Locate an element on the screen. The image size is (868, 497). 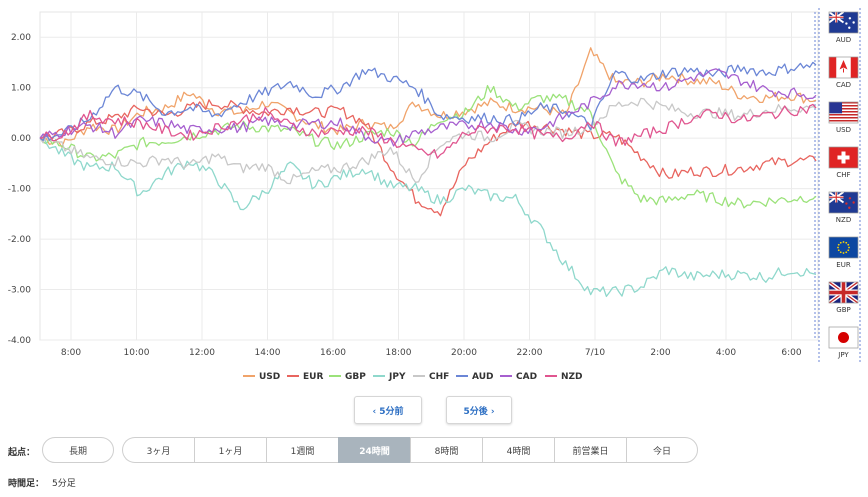
prev-5min-button: ‹ 5分前 is located at coordinates (388, 410).